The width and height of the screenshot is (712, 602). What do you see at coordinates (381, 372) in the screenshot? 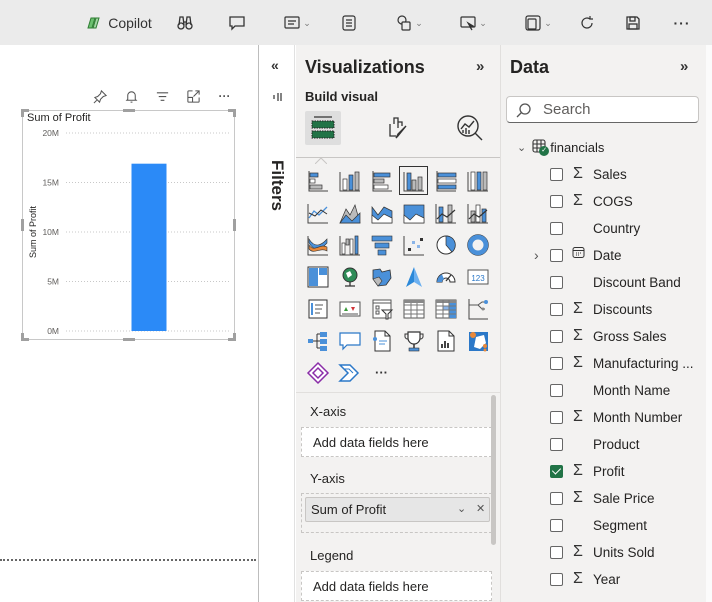
I see `more-visuals-button: ···` at bounding box center [381, 372].